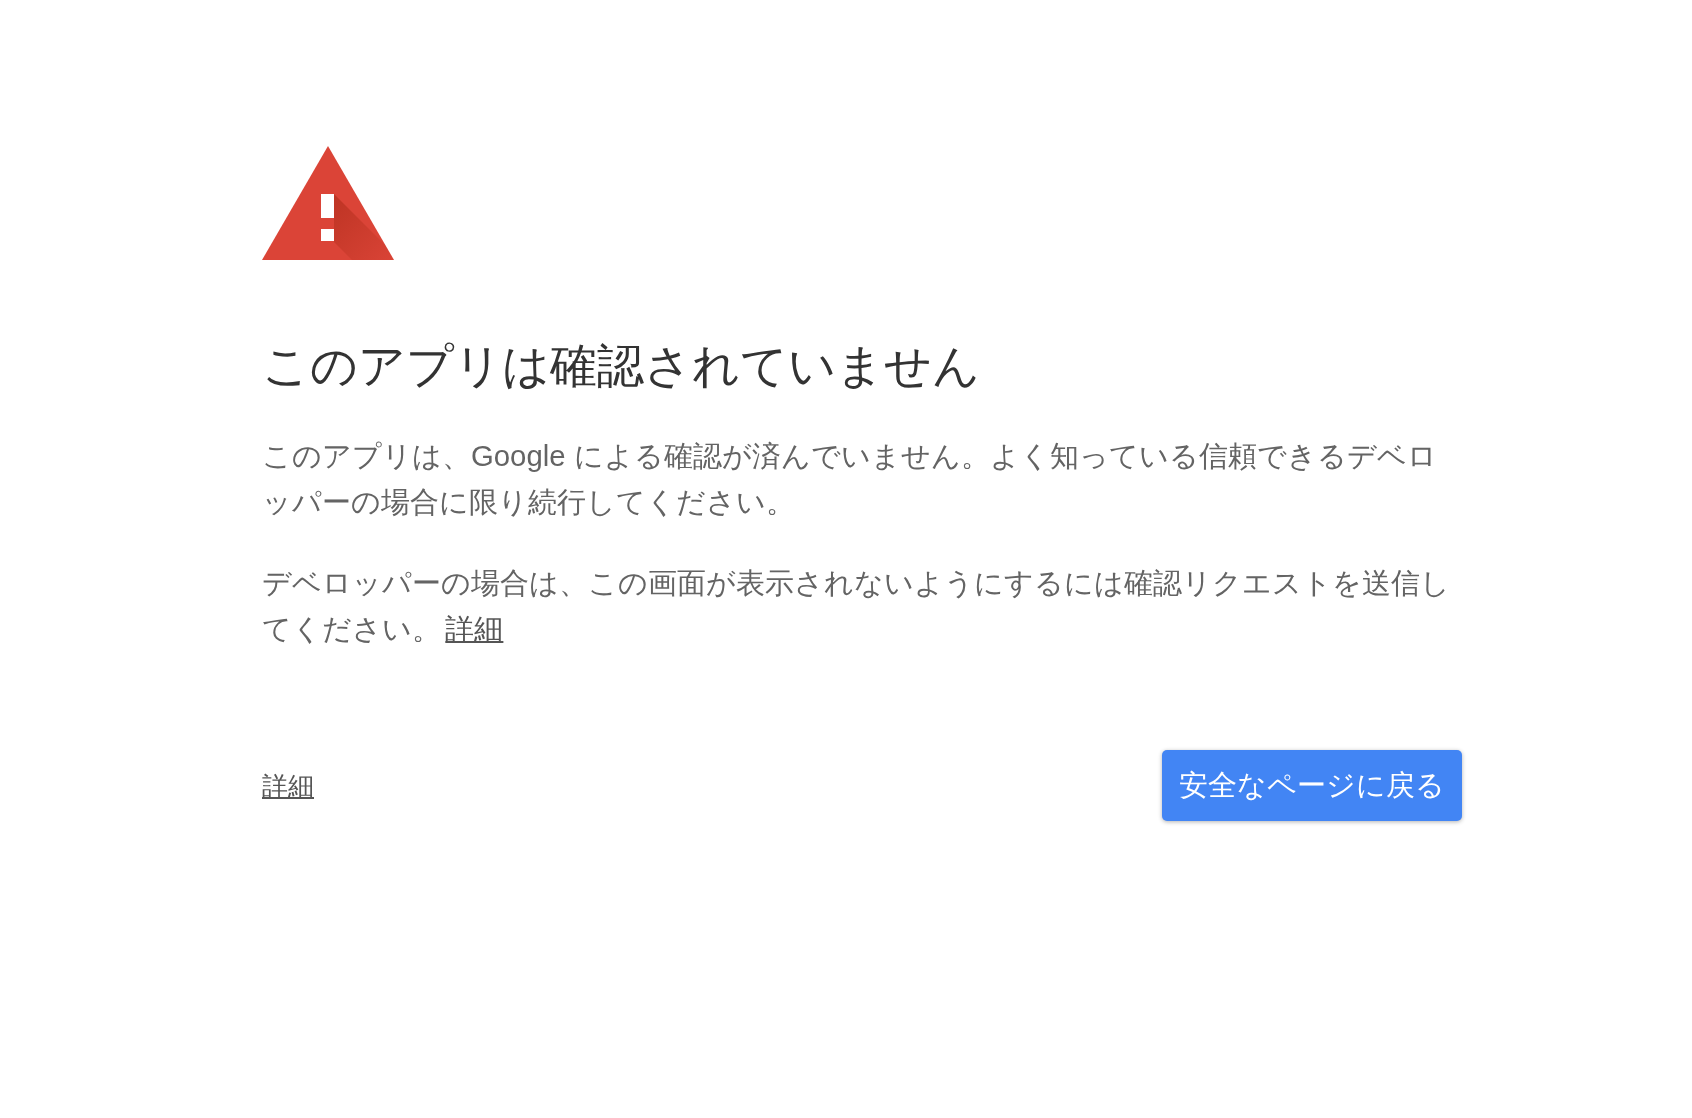 Image resolution: width=1692 pixels, height=1118 pixels. I want to click on warning-triangle-icon, so click(328, 203).